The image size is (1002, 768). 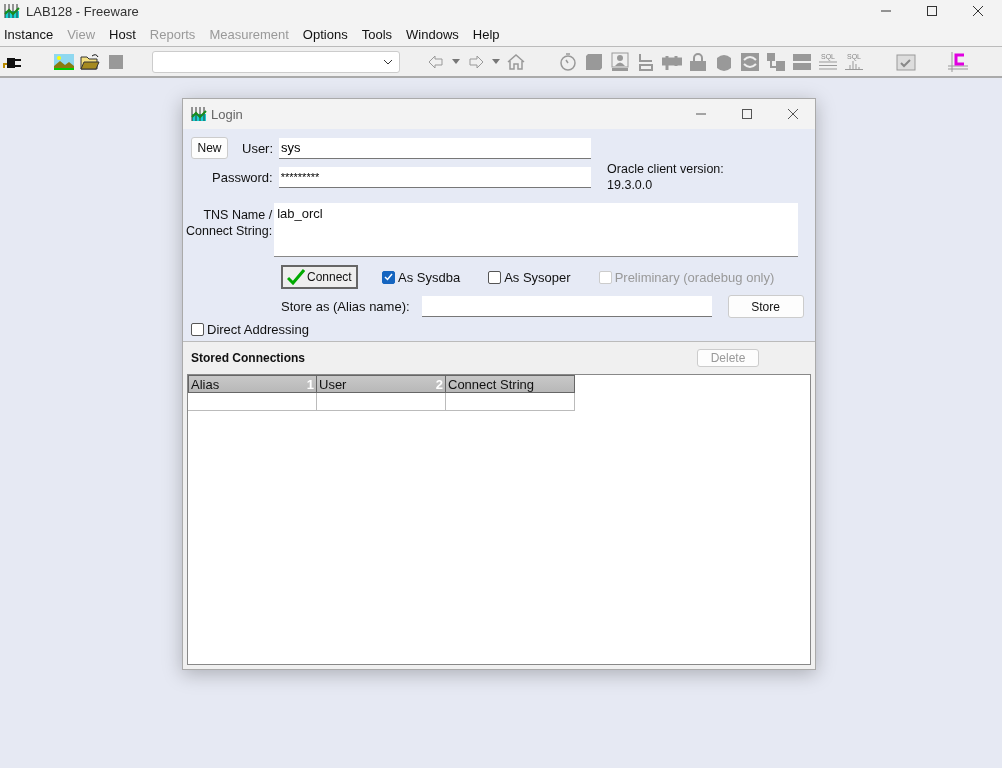 What do you see at coordinates (252, 384) in the screenshot?
I see `column-header: Alias 1` at bounding box center [252, 384].